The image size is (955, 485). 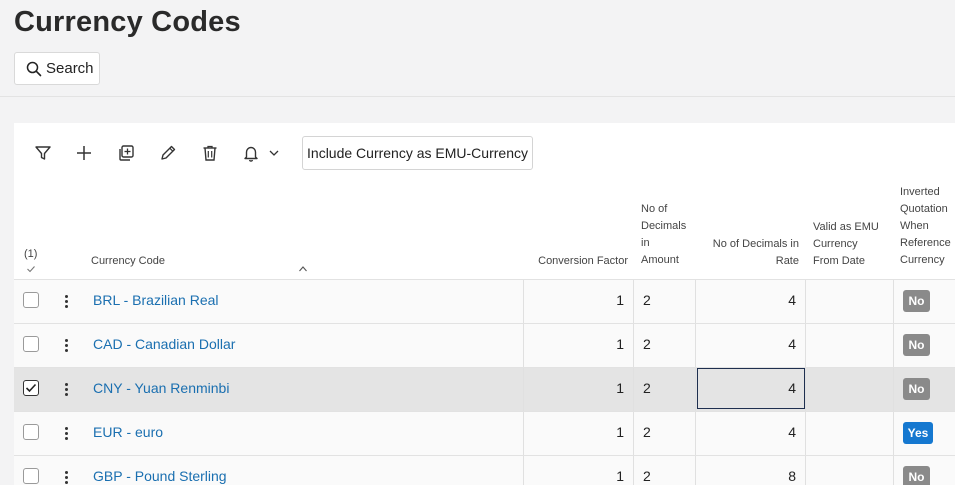 What do you see at coordinates (846, 244) in the screenshot?
I see `header-valid-emu-date: Valid as EMU Currency From Date` at bounding box center [846, 244].